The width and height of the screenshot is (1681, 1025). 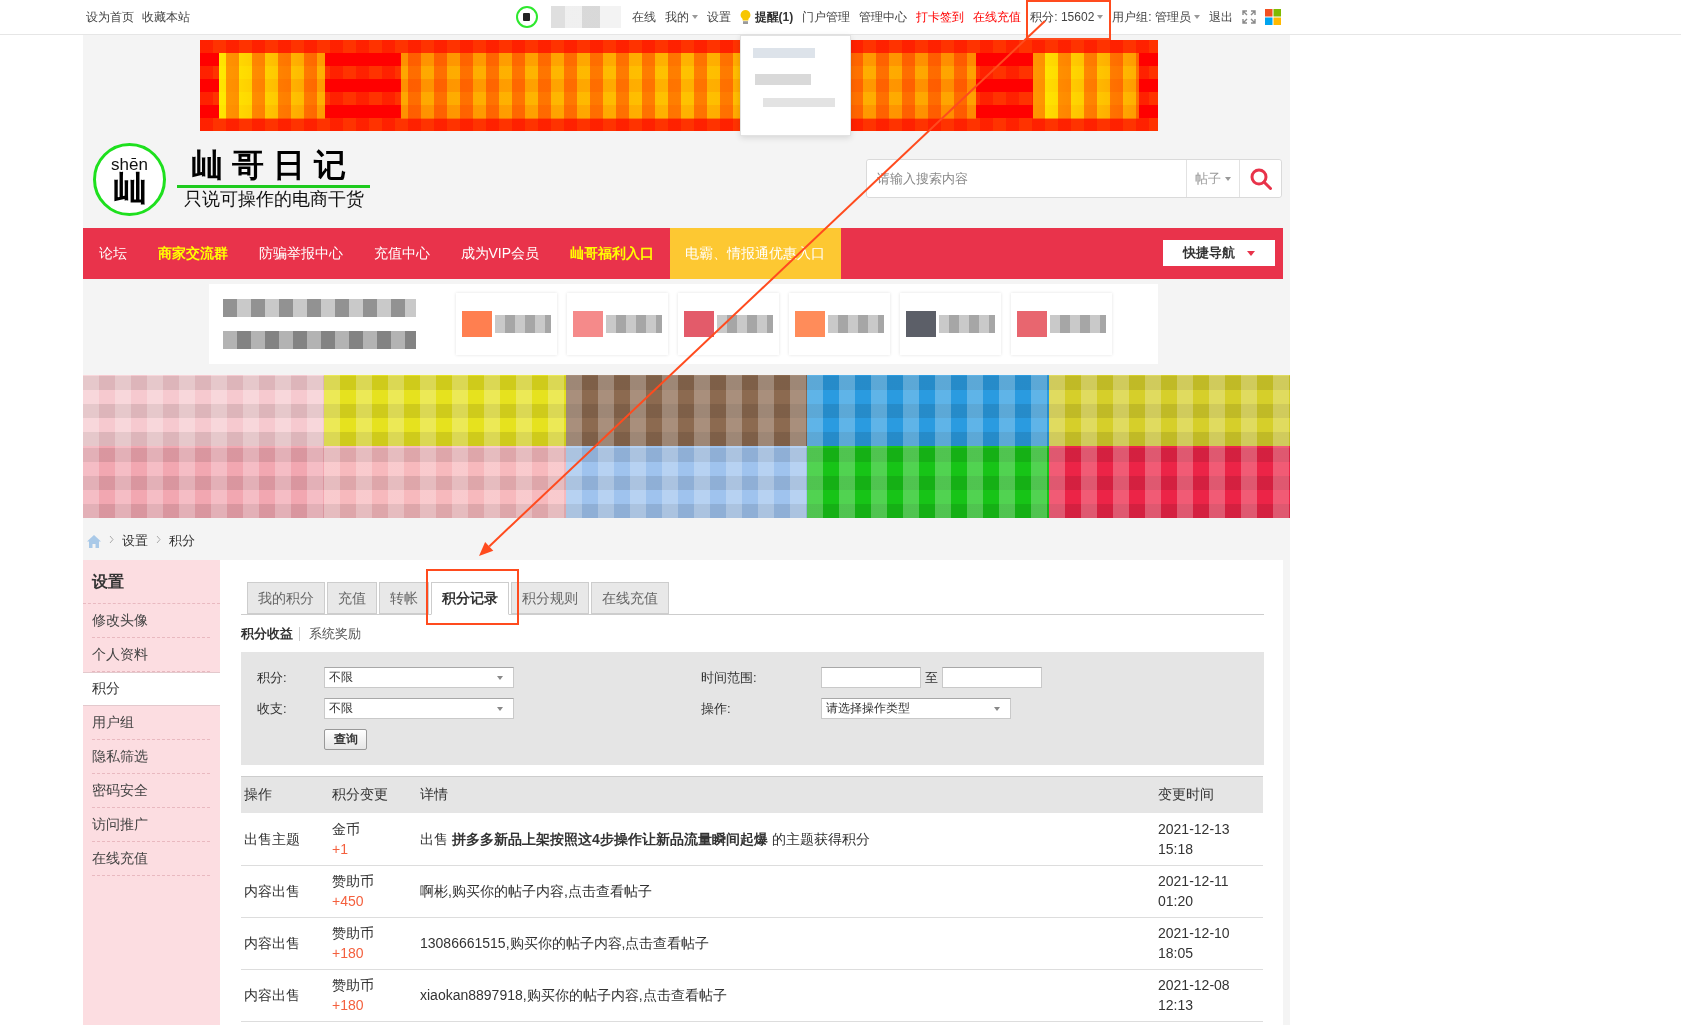 What do you see at coordinates (1209, 995) in the screenshot?
I see `time-cell: 2021-12-08 12:13` at bounding box center [1209, 995].